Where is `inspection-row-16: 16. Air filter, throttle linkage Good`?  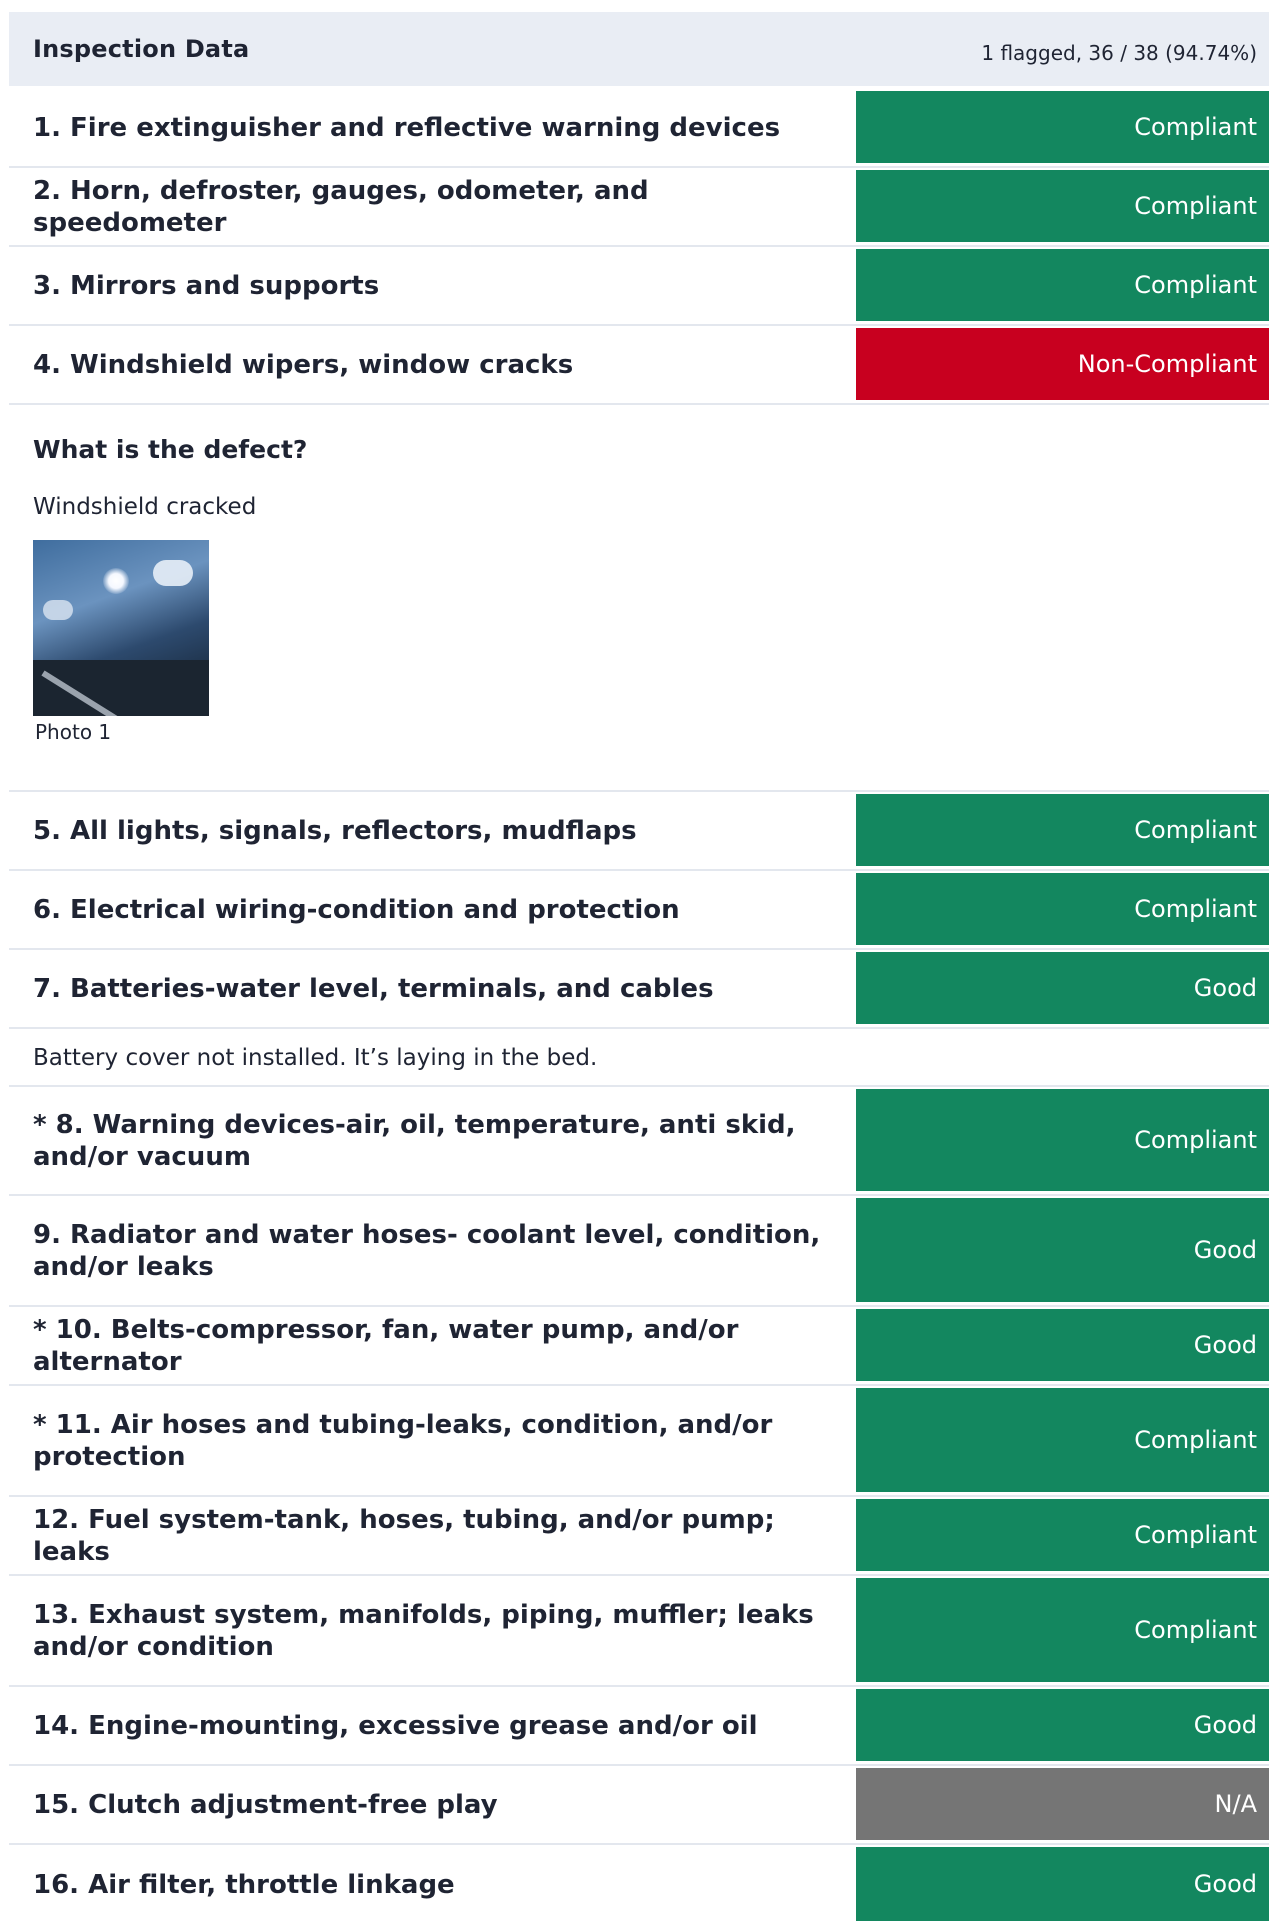 inspection-row-16: 16. Air filter, throttle linkage Good is located at coordinates (639, 1884).